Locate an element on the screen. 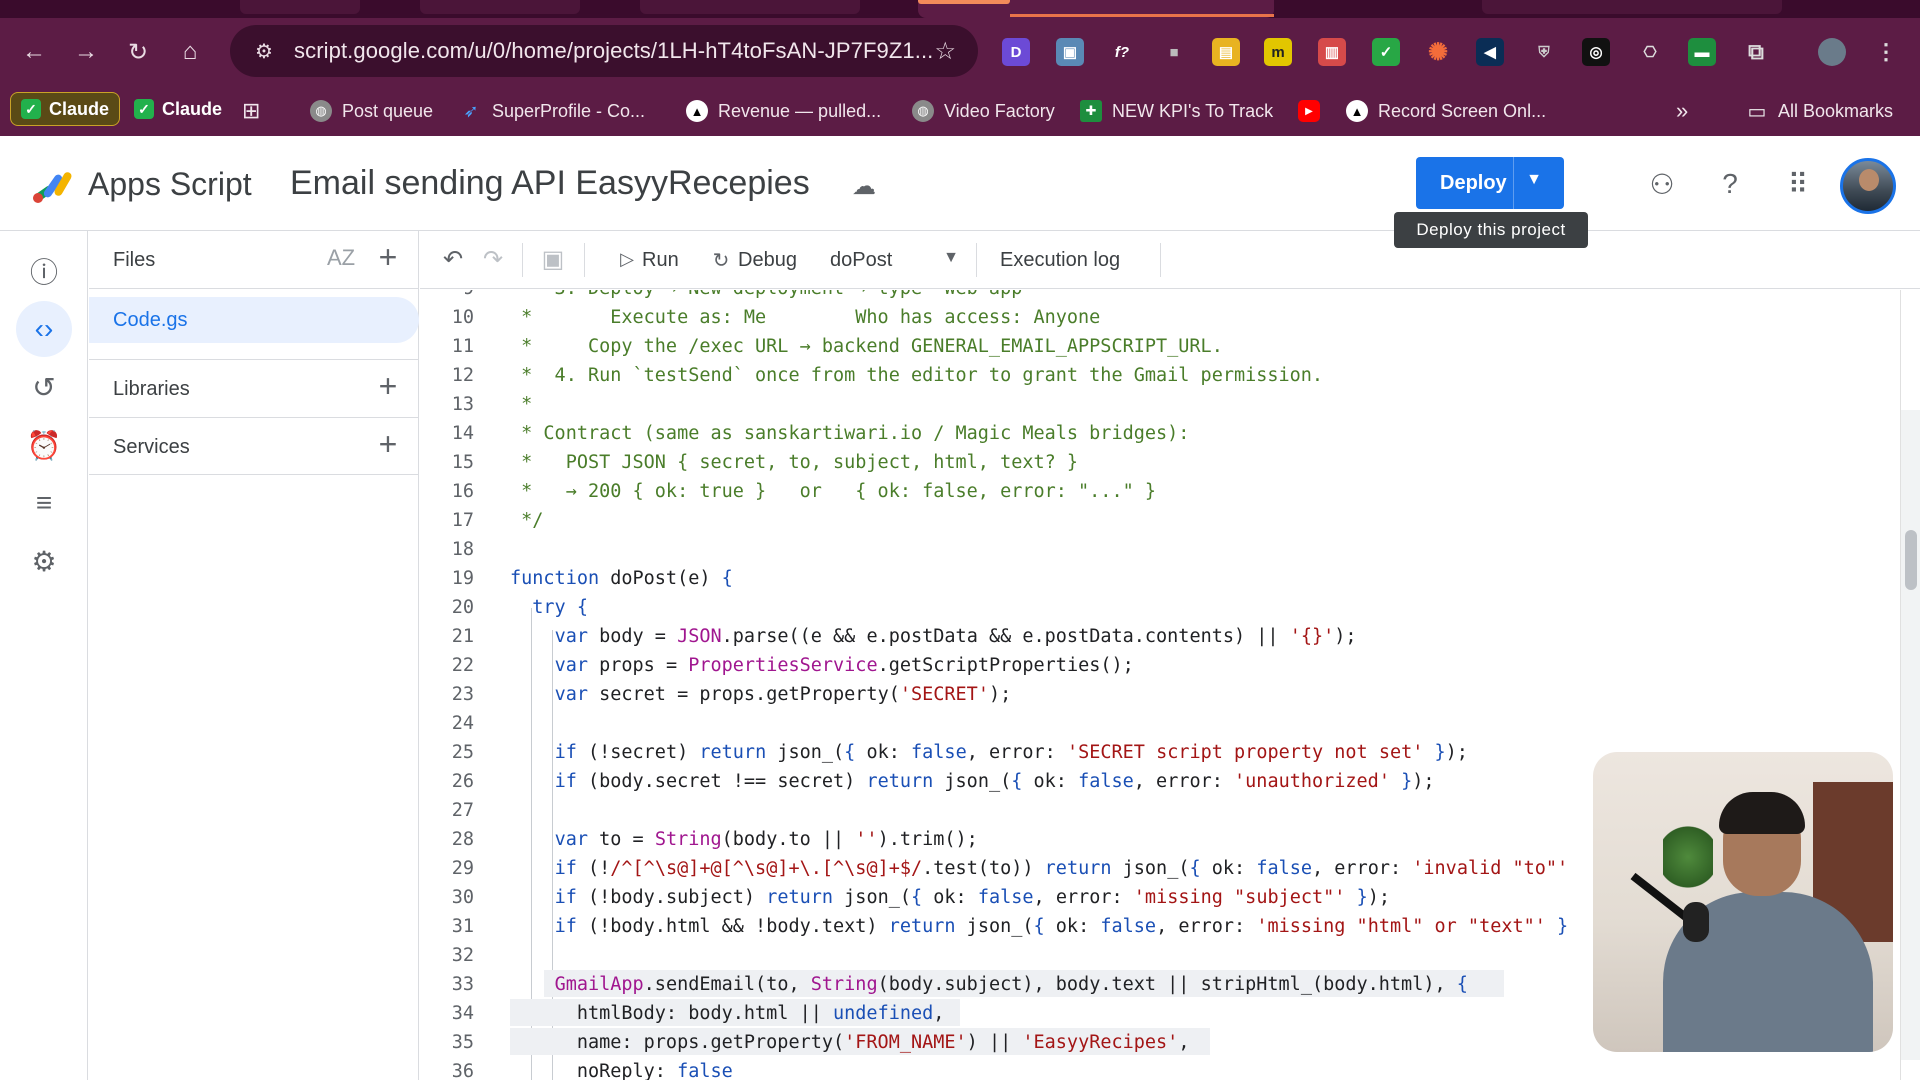  add-service-icon: + is located at coordinates (388, 444).